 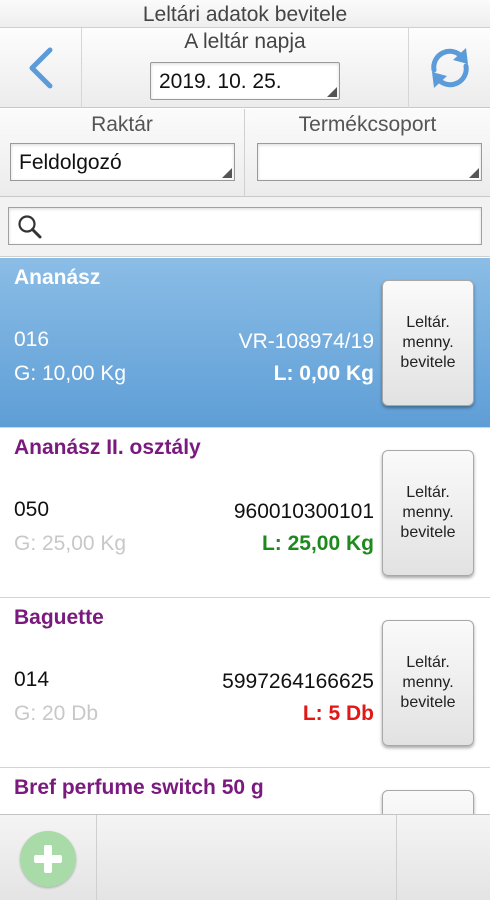 I want to click on chevron-left-icon, so click(x=40, y=68).